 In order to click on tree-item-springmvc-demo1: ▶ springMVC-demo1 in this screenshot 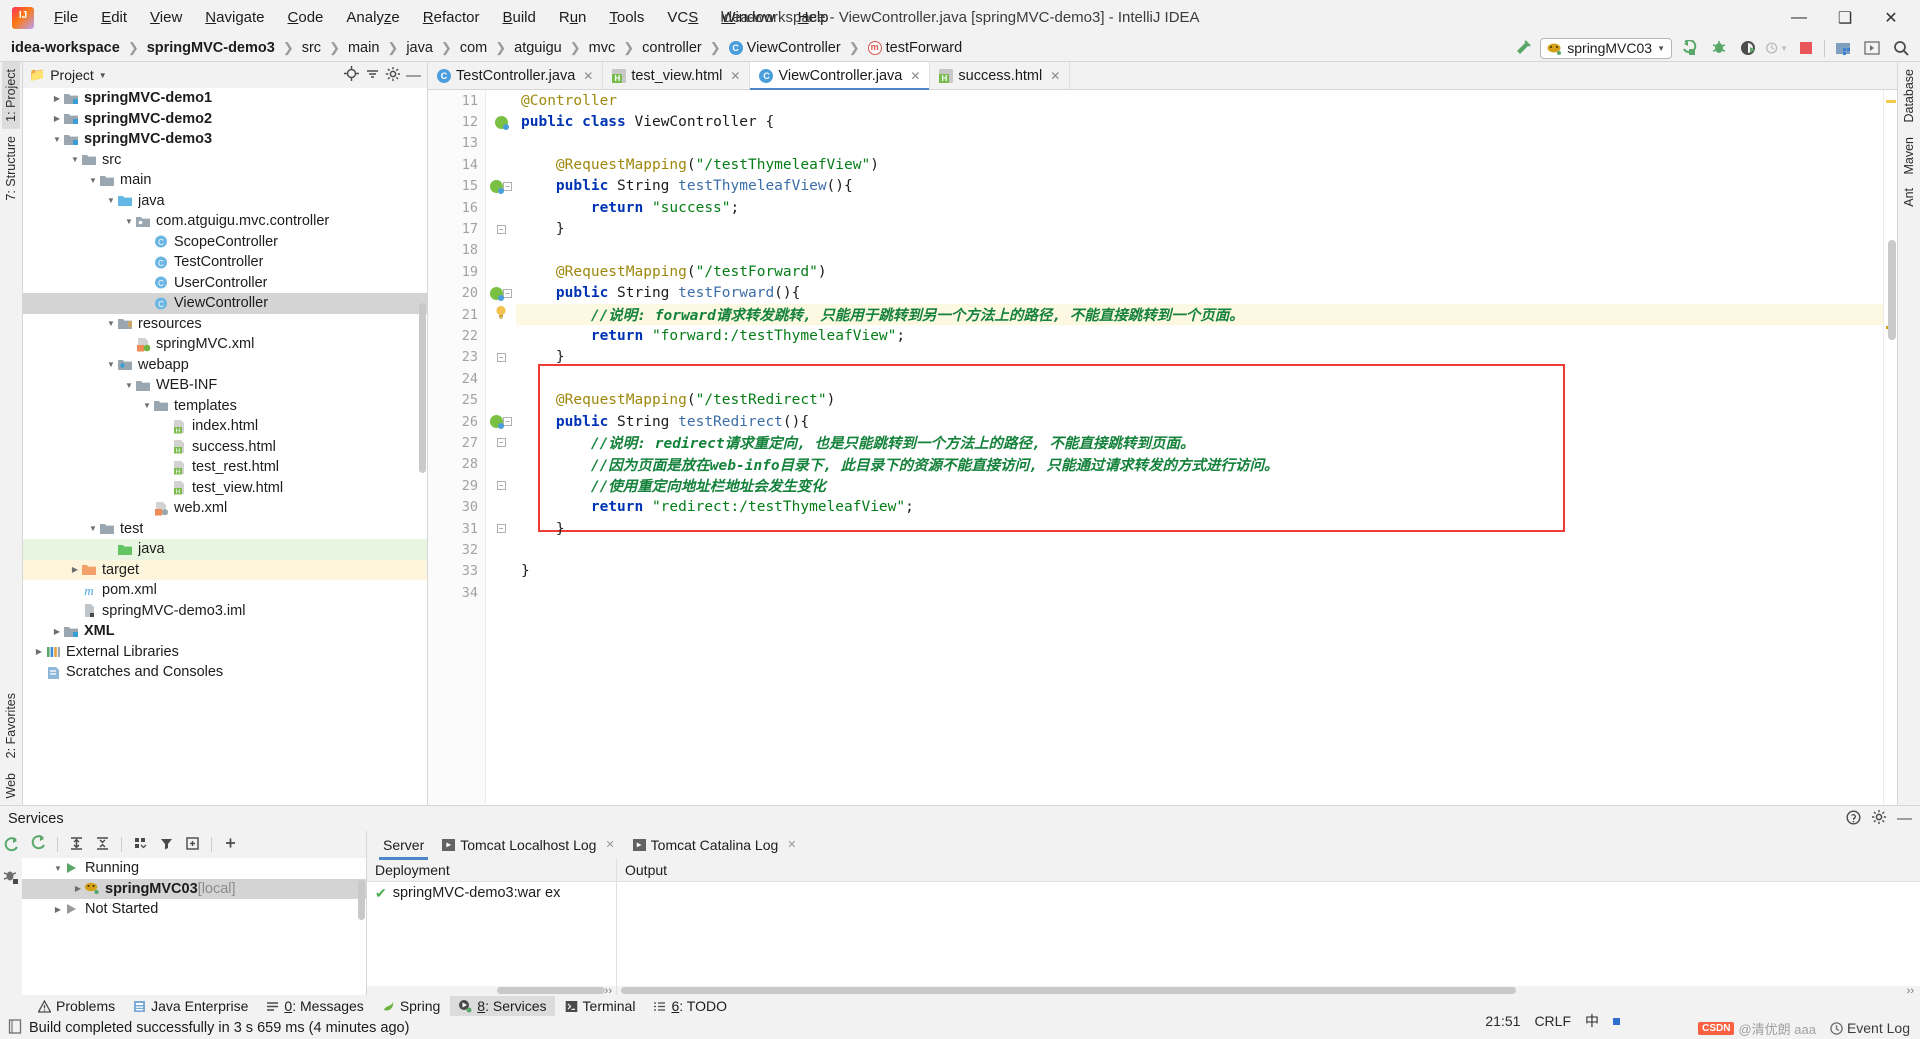, I will do `click(225, 98)`.